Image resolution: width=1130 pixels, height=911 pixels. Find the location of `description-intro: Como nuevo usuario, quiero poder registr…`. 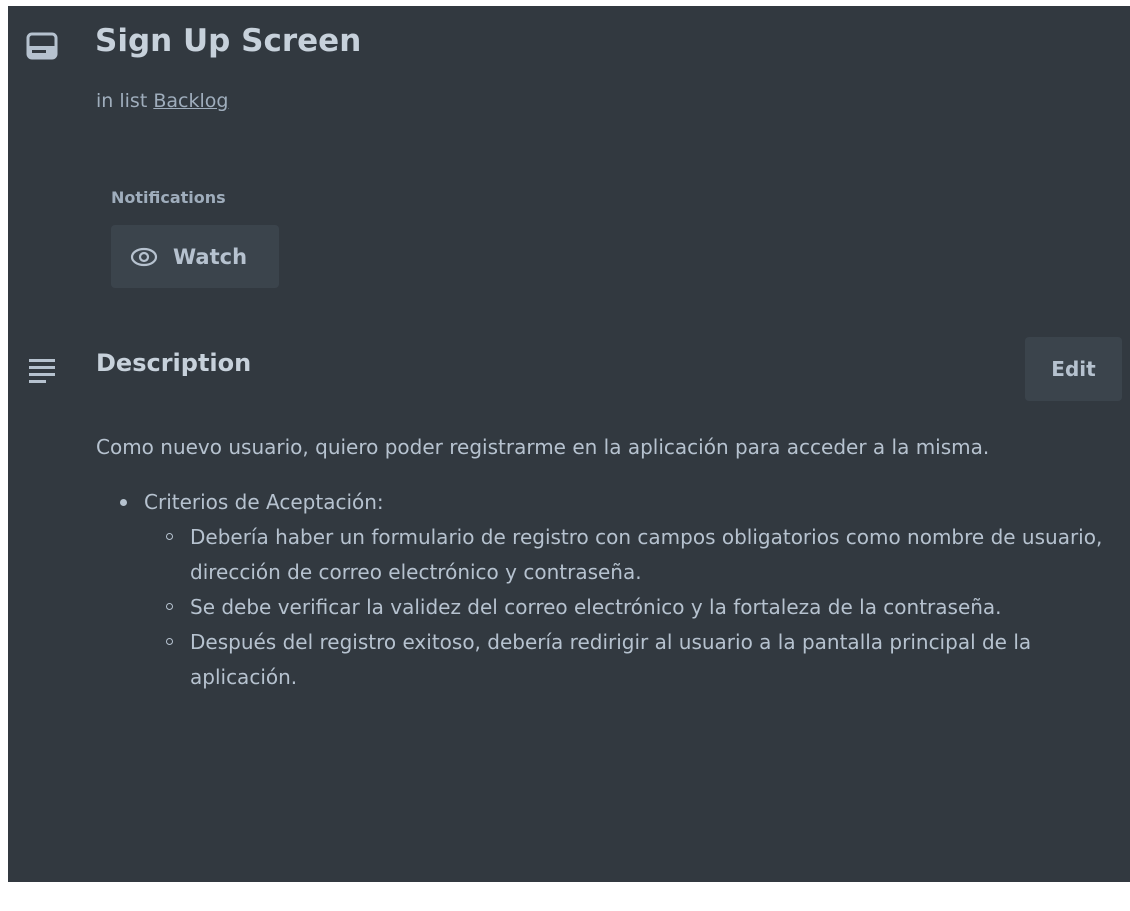

description-intro: Como nuevo usuario, quiero poder registr… is located at coordinates (543, 447).